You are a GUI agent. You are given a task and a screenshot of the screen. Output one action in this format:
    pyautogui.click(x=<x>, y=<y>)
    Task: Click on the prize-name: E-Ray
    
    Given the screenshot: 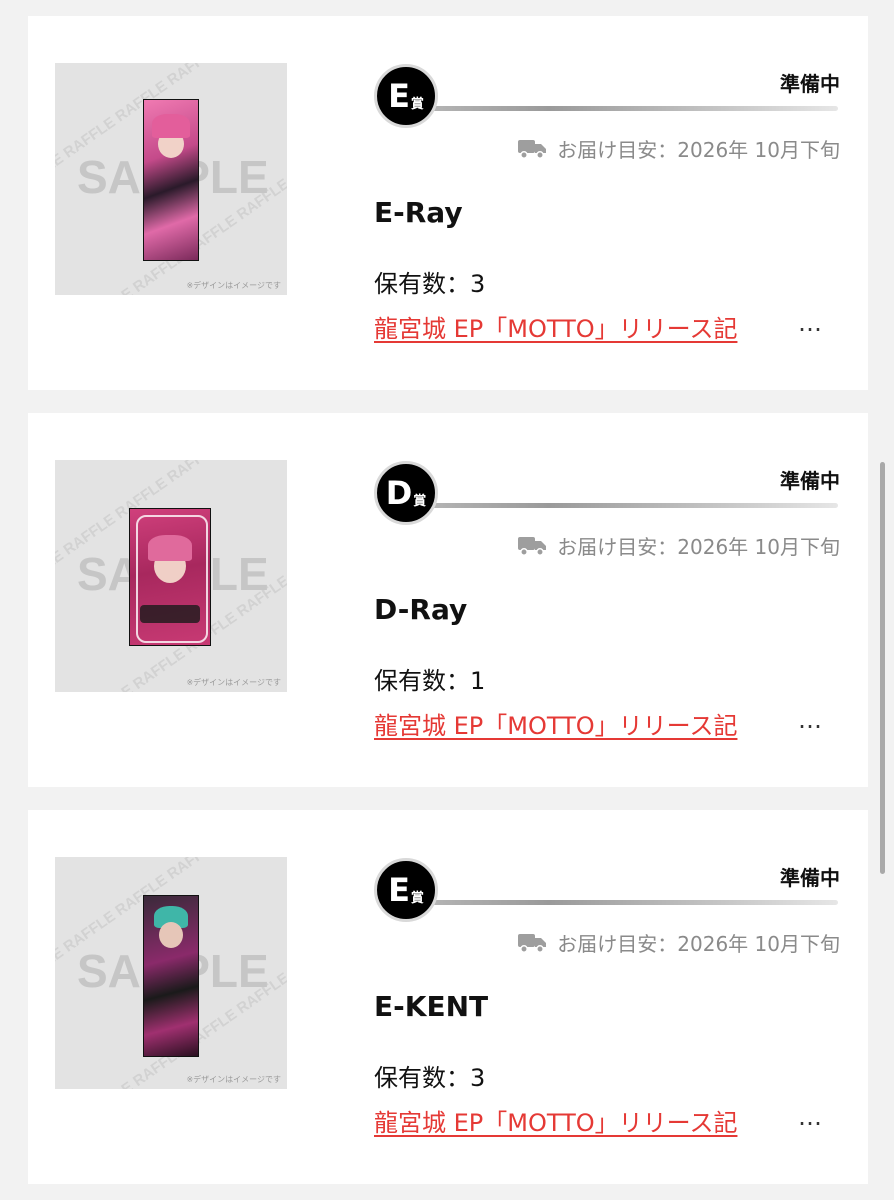 What is the action you would take?
    pyautogui.click(x=418, y=212)
    